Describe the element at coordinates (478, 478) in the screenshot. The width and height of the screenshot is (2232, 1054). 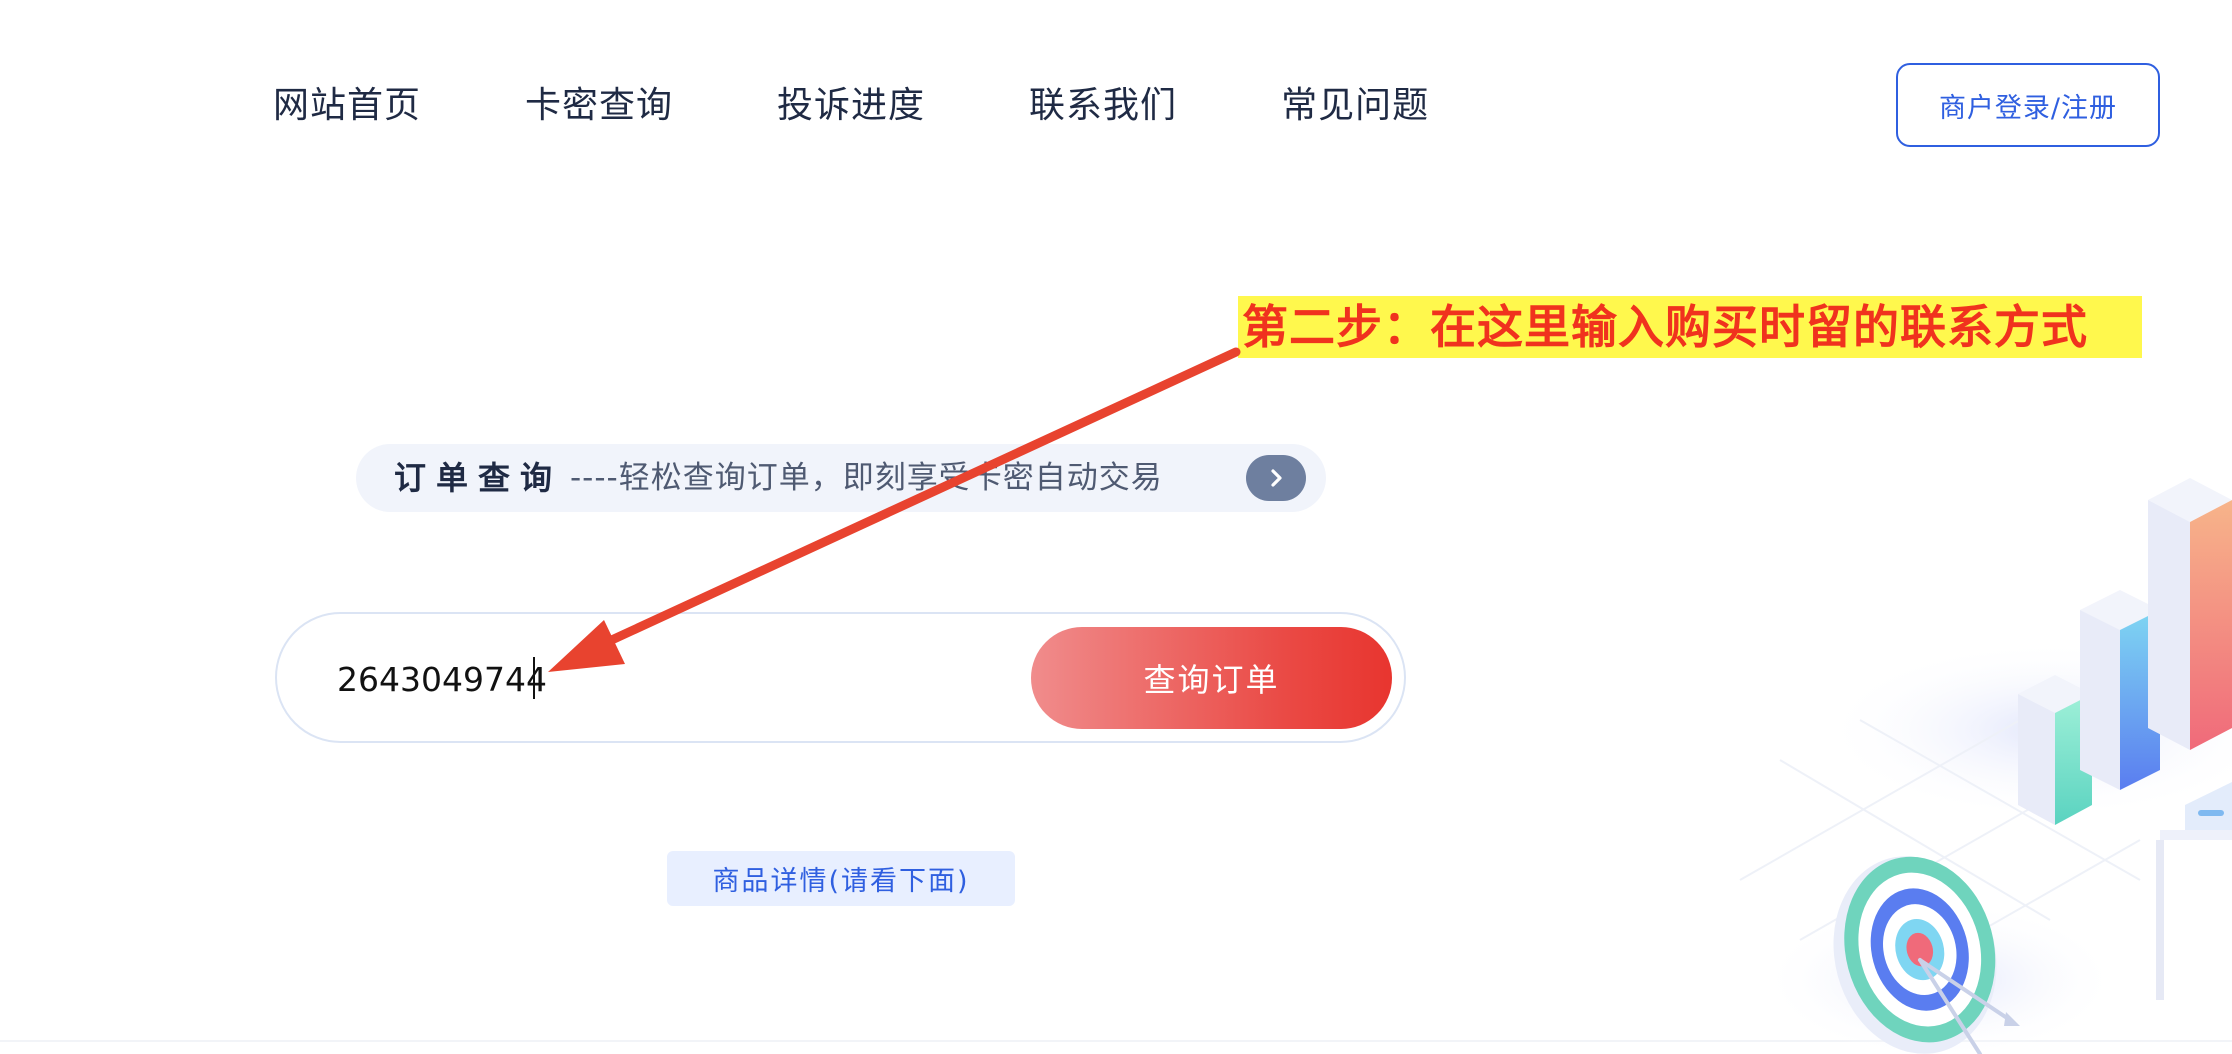
I see `query-title: 订单查询` at that location.